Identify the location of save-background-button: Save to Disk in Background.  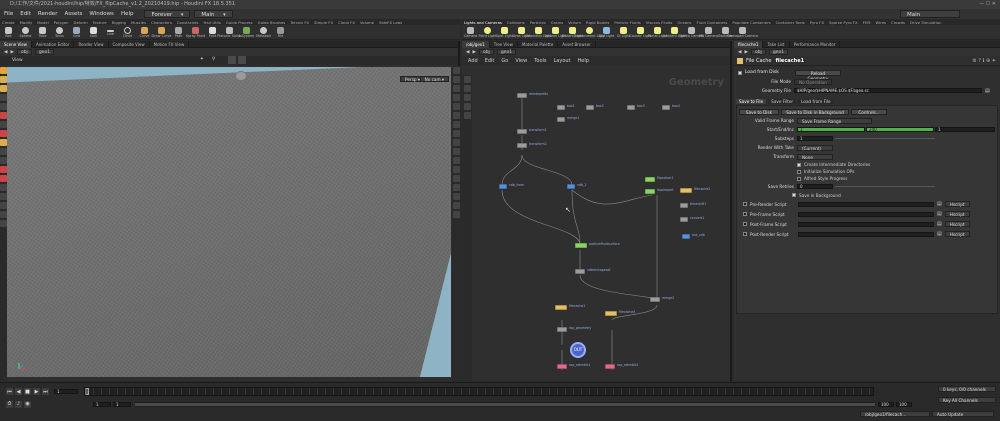
(815, 111).